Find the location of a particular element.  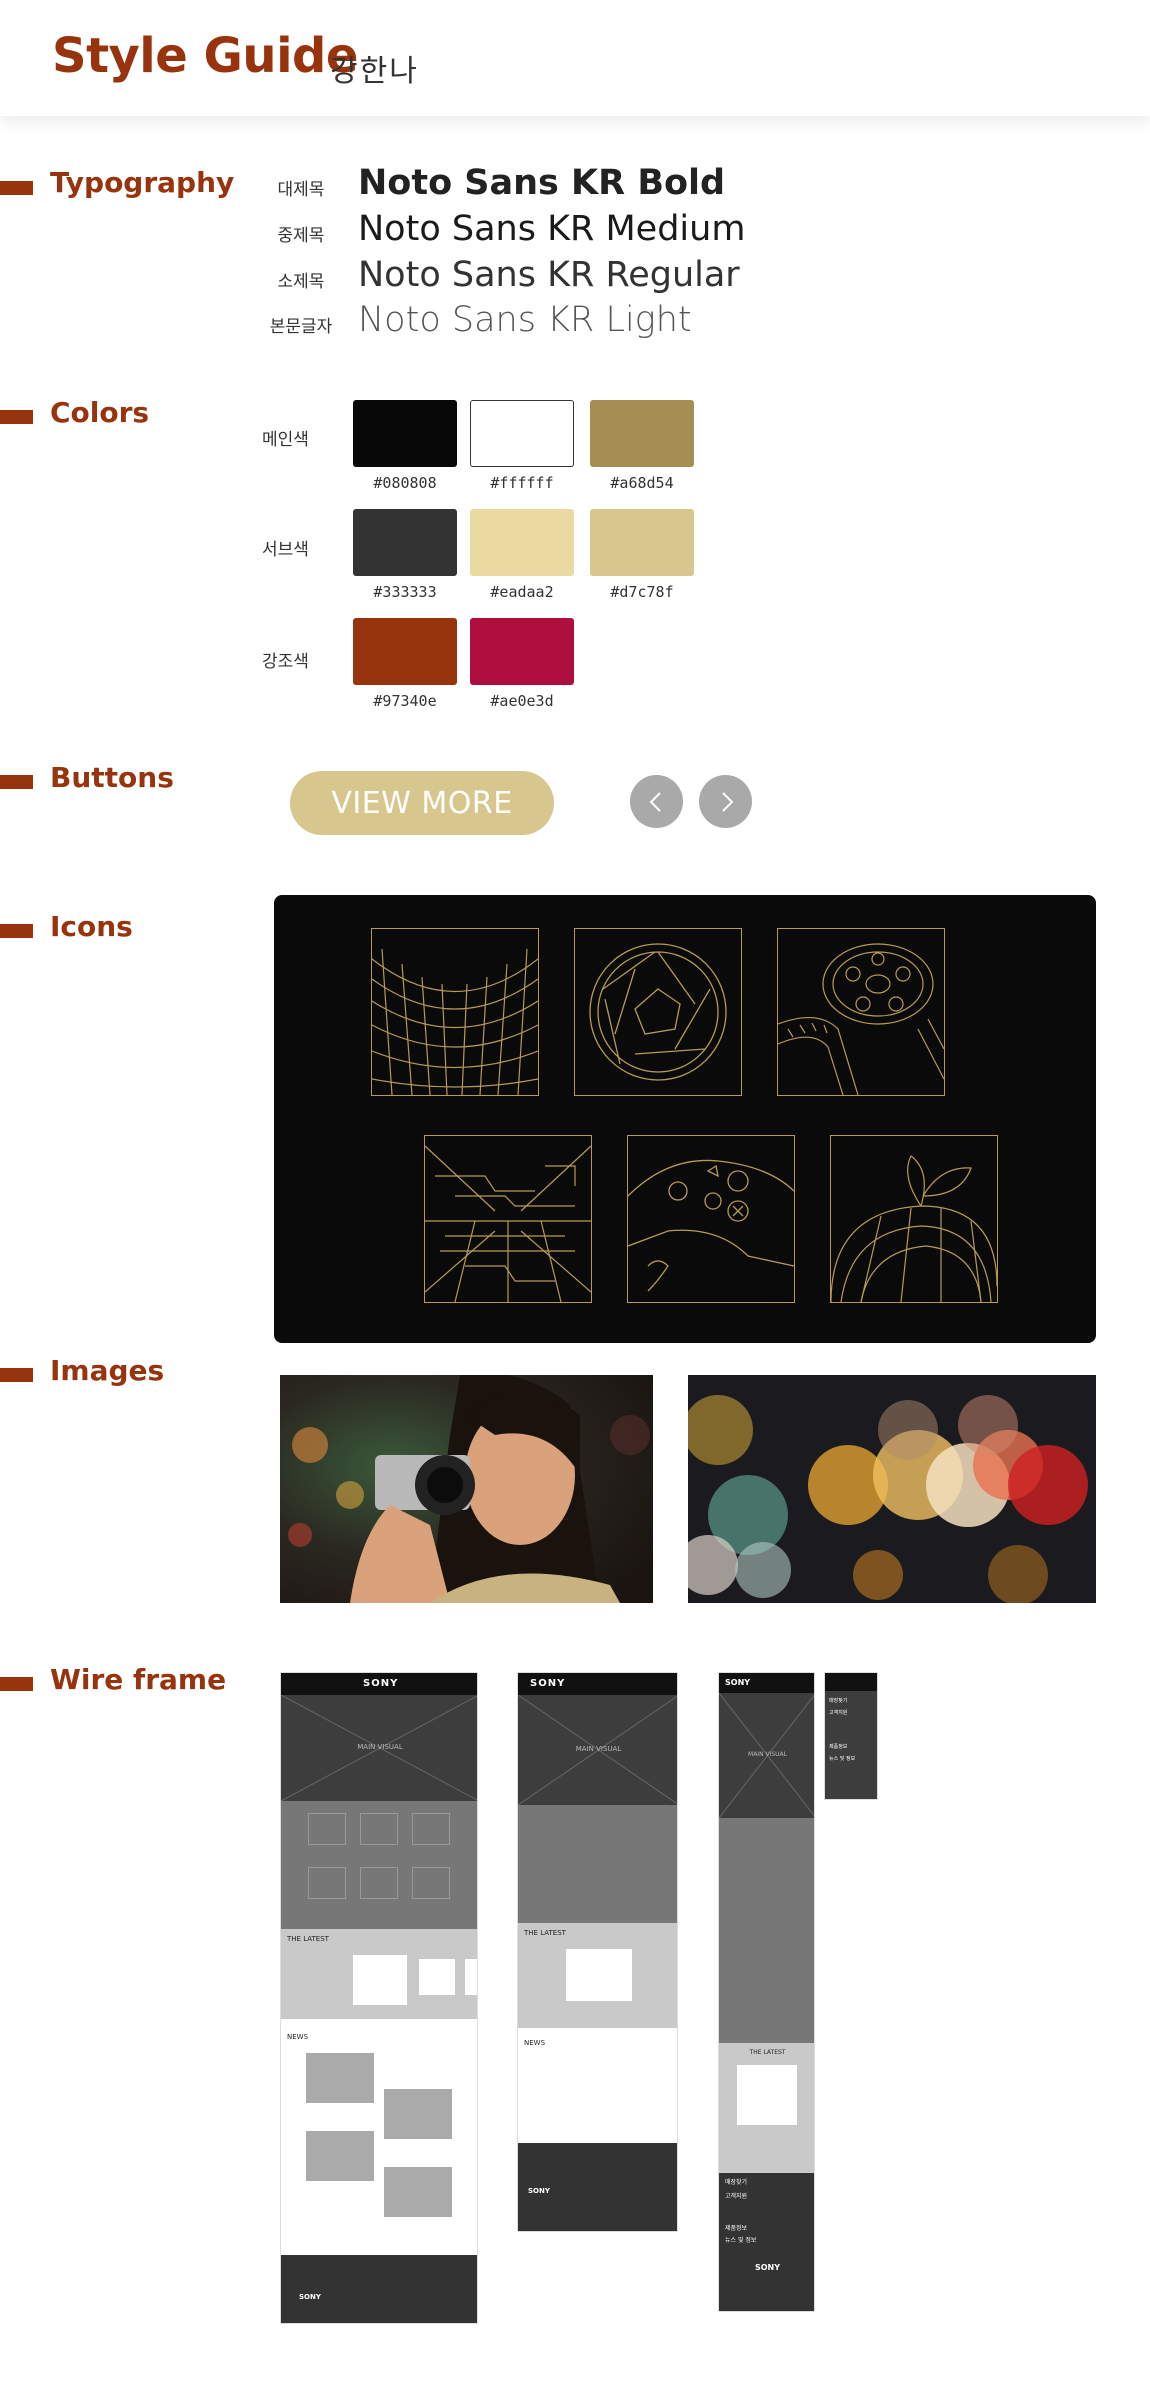

film-reel-icon is located at coordinates (861, 1012).